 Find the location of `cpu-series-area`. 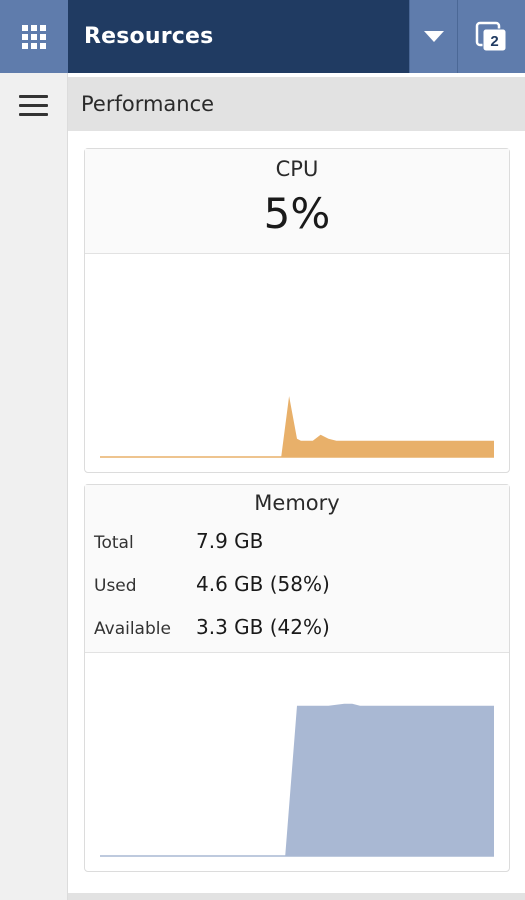

cpu-series-area is located at coordinates (297, 426).